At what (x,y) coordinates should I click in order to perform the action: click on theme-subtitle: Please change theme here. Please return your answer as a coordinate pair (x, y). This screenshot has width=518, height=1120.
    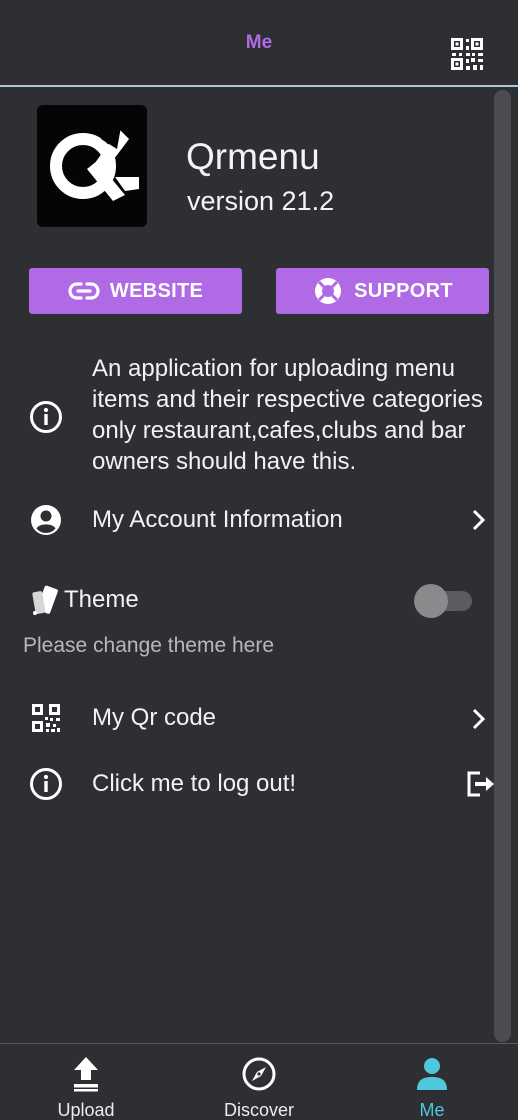
    Looking at the image, I should click on (149, 645).